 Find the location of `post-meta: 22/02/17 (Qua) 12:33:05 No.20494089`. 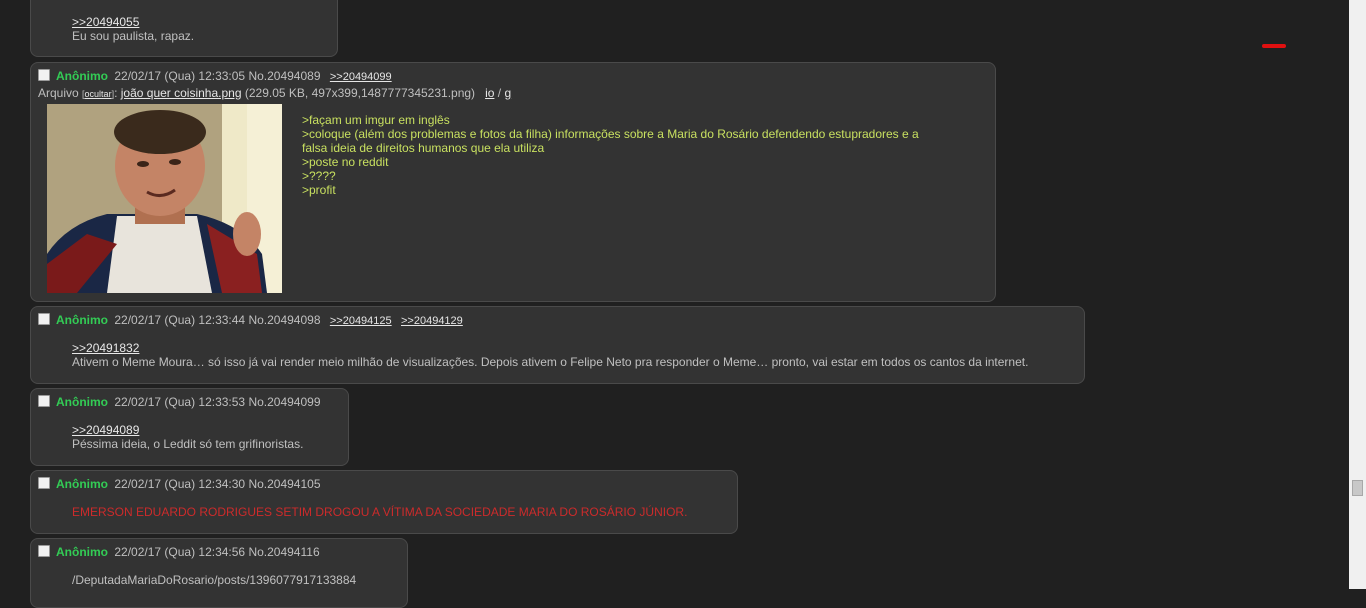

post-meta: 22/02/17 (Qua) 12:33:05 No.20494089 is located at coordinates (217, 76).